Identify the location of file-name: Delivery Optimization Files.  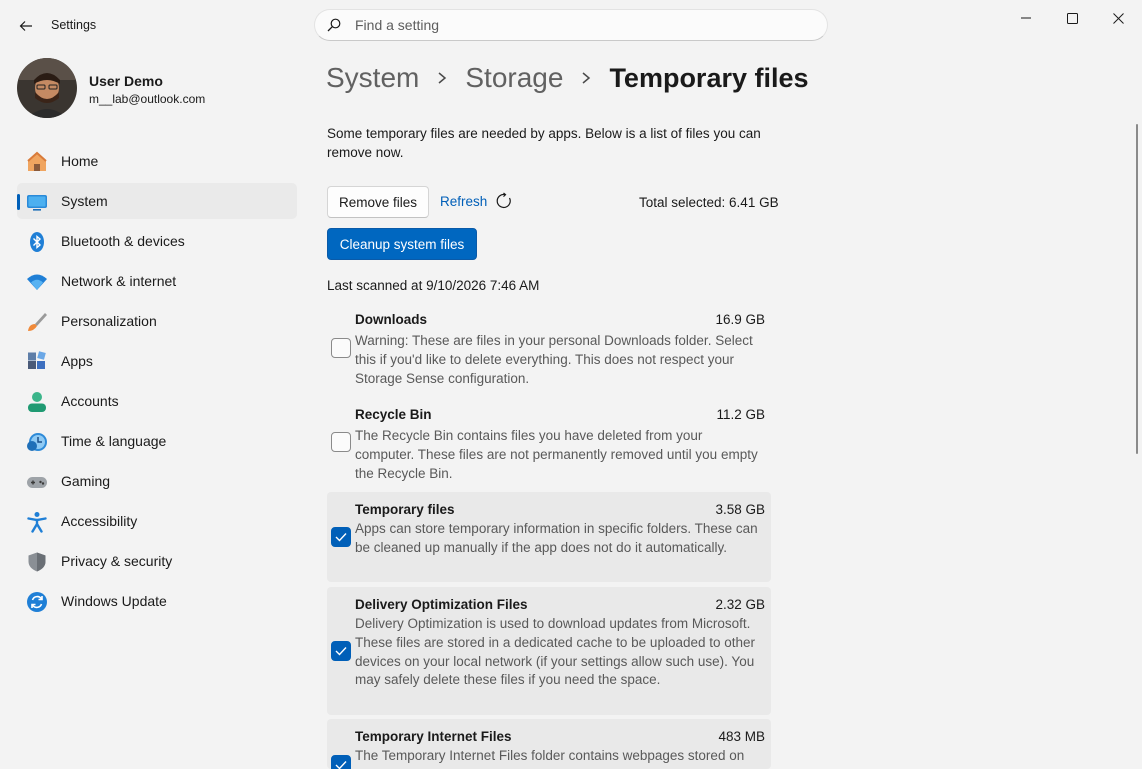
(441, 604).